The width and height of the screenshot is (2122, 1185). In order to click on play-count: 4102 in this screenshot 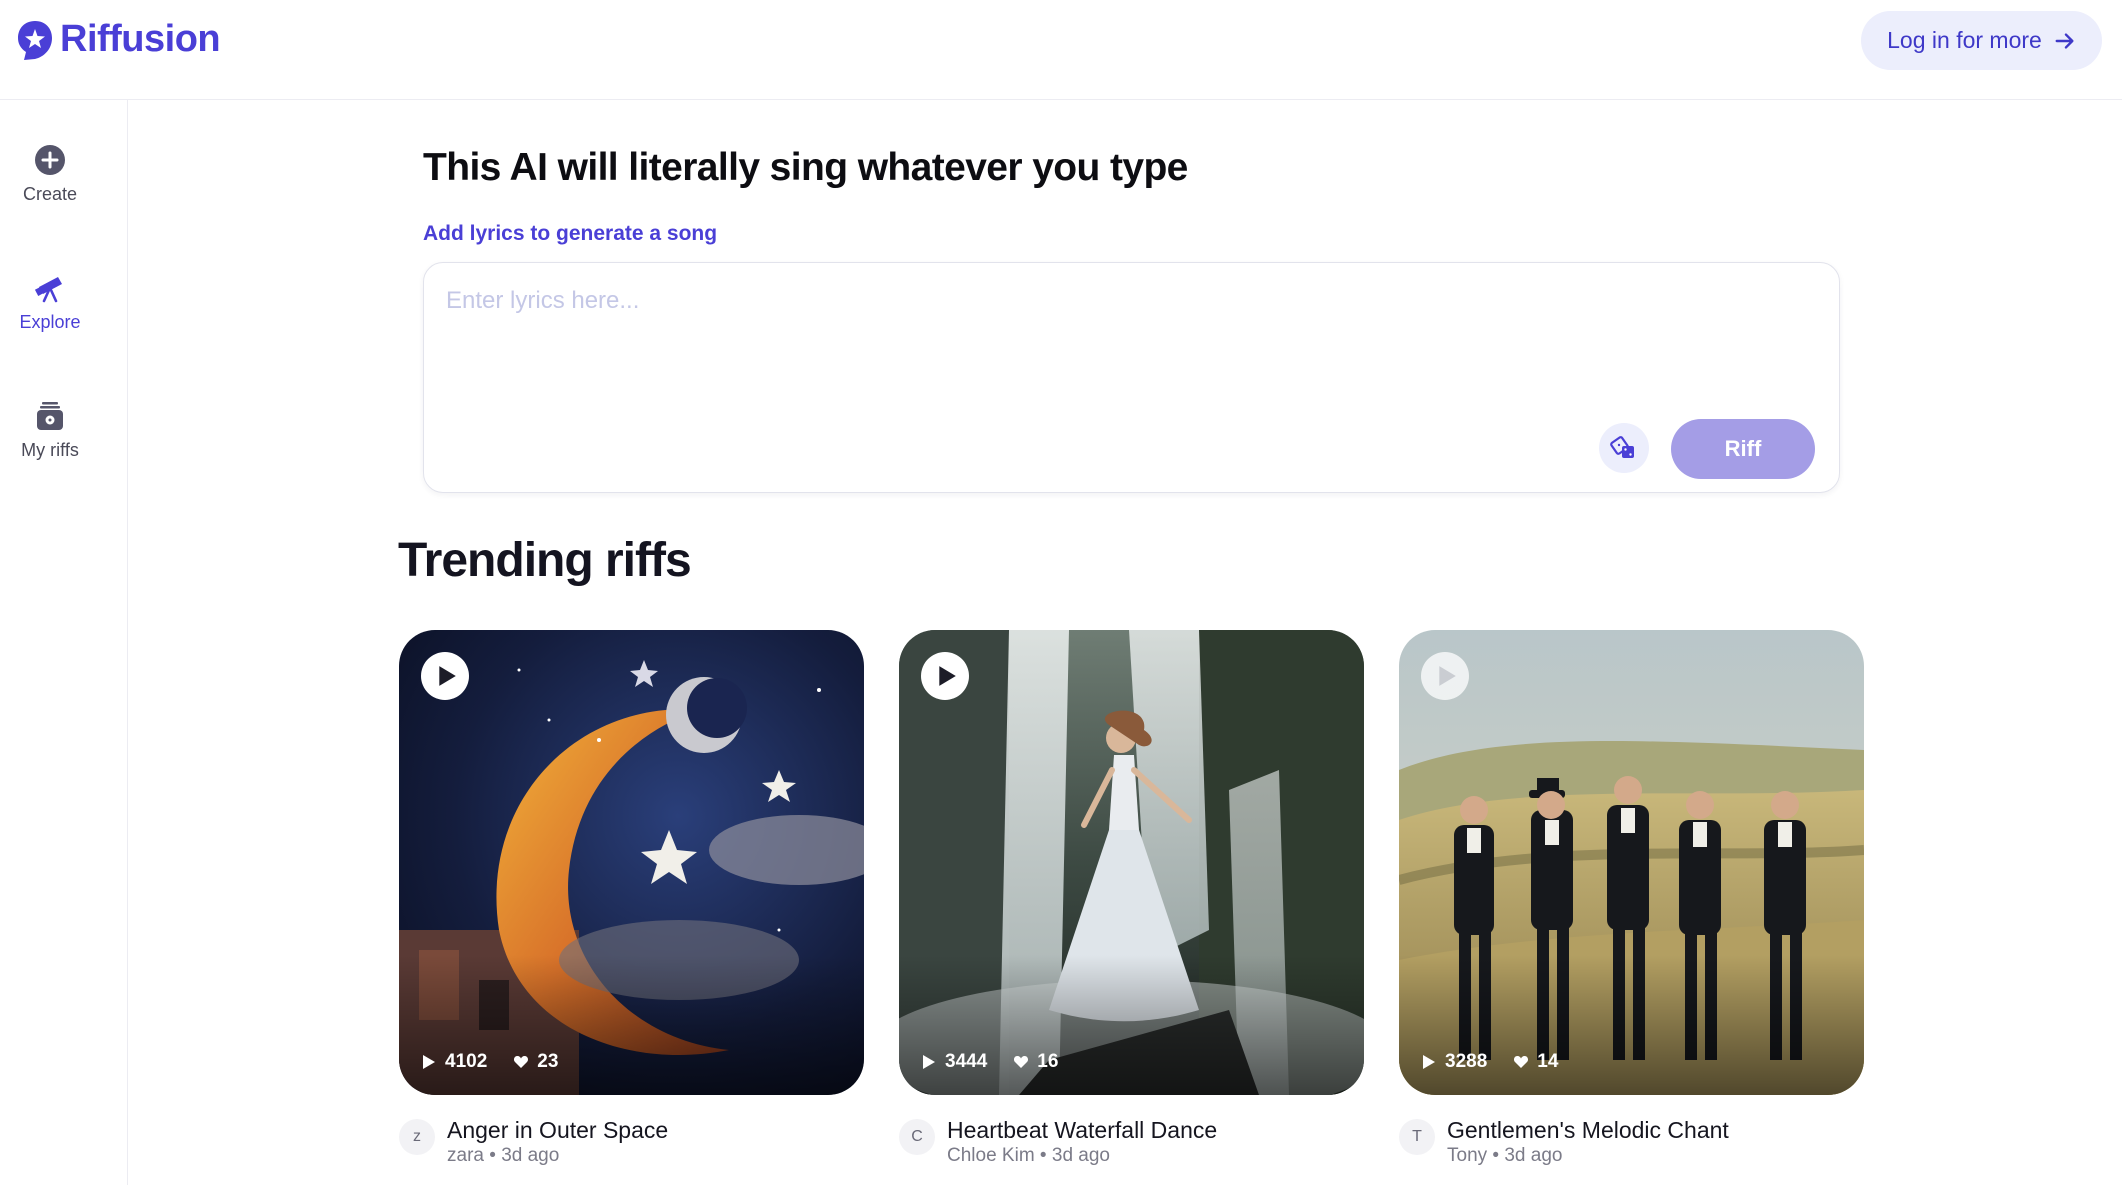, I will do `click(466, 1061)`.